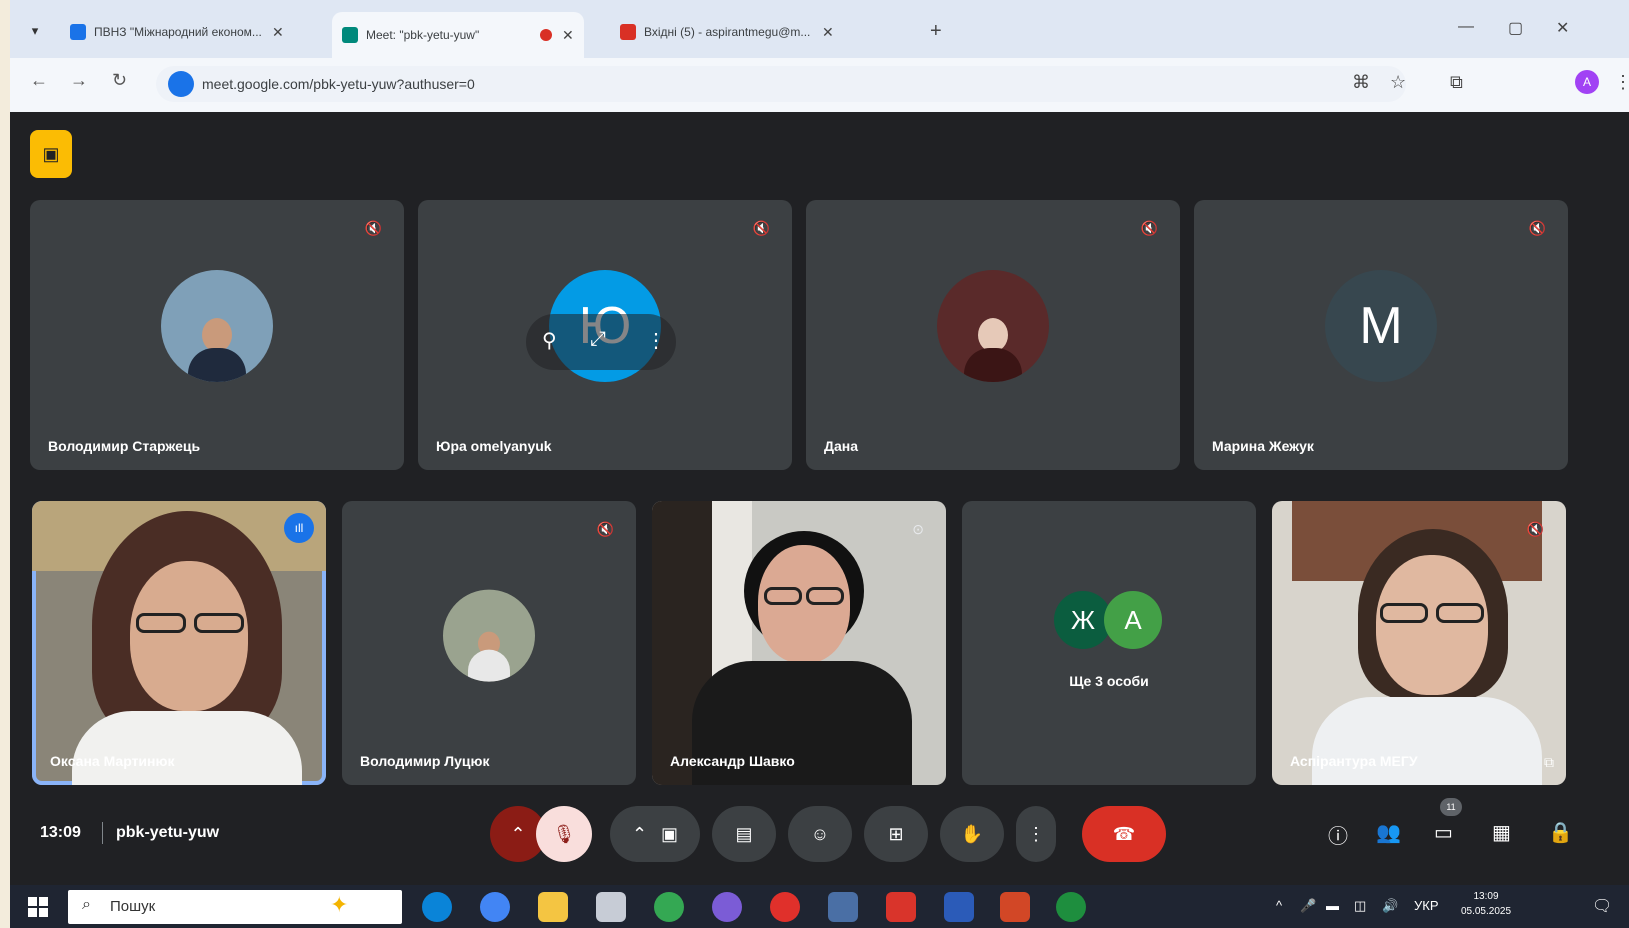 Image resolution: width=1629 pixels, height=928 pixels. What do you see at coordinates (936, 31) in the screenshot?
I see `new-tab-button: +` at bounding box center [936, 31].